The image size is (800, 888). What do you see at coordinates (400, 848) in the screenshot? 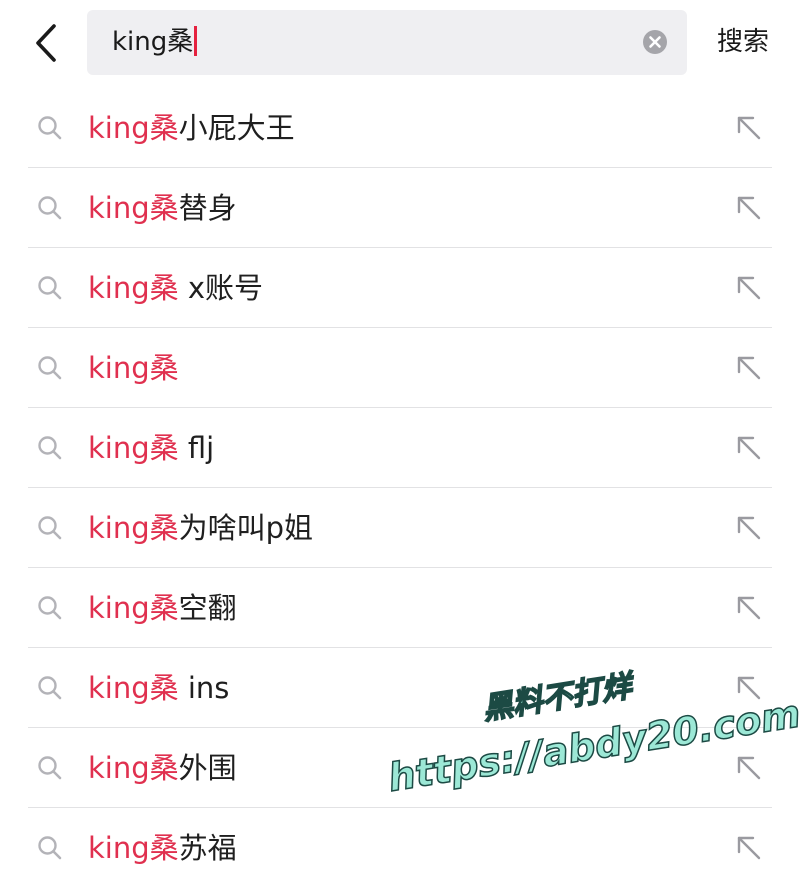
I see `suggestion-item: king桑苏福` at bounding box center [400, 848].